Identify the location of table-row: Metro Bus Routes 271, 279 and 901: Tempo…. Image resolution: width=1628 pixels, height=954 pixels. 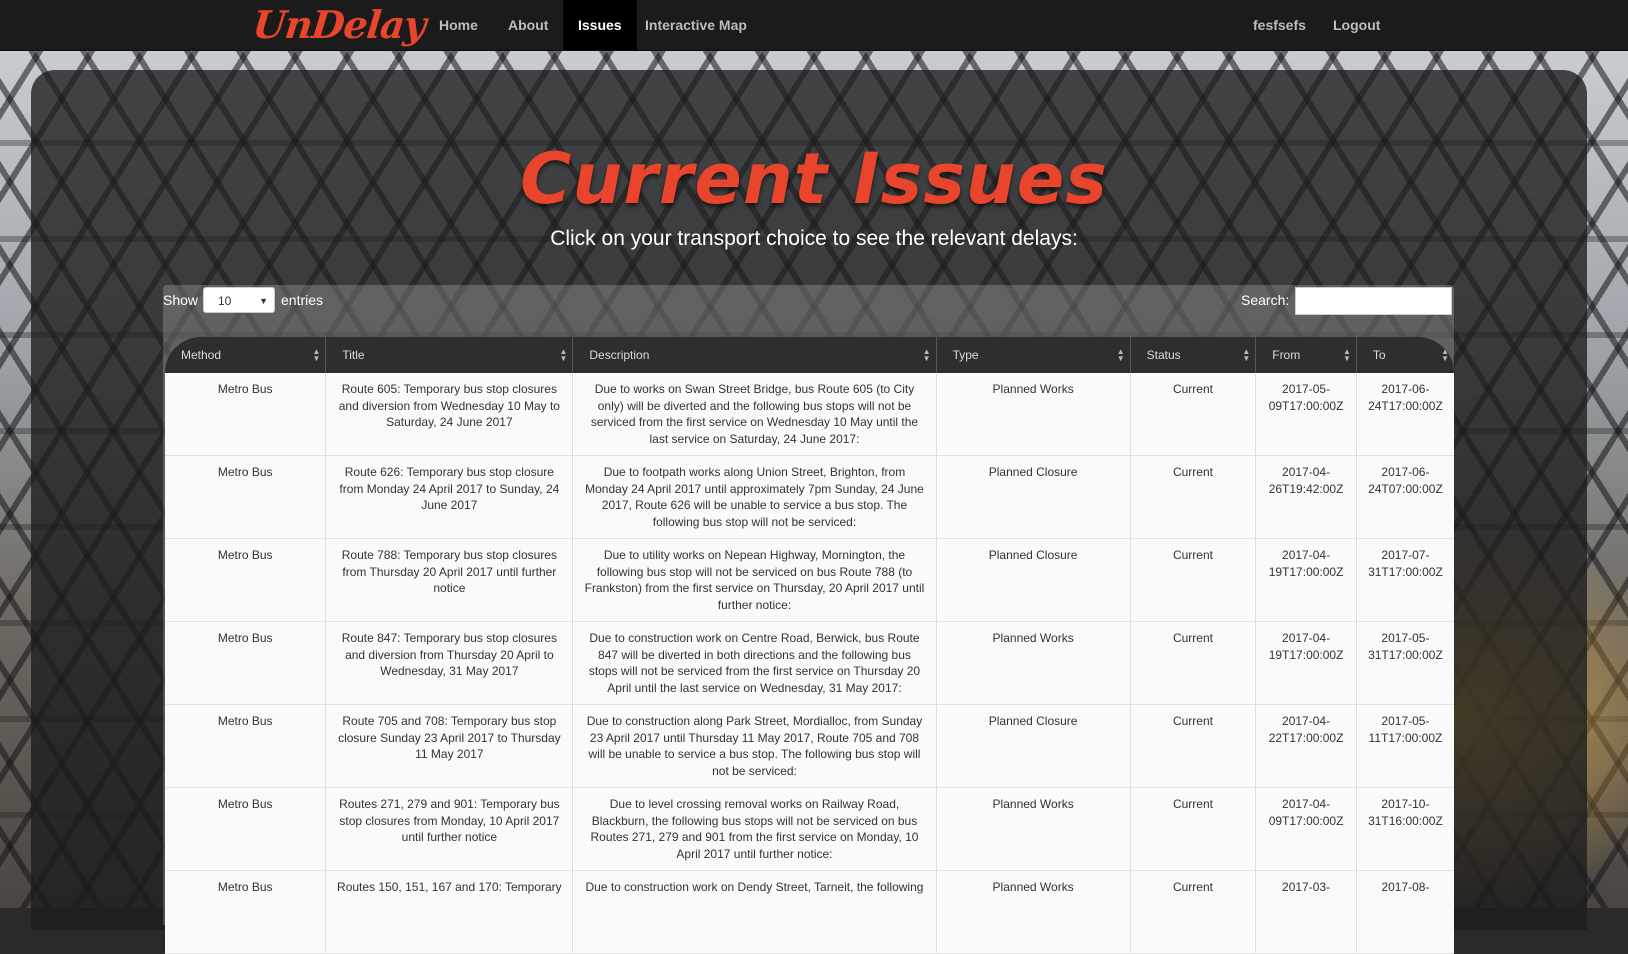
(809, 829).